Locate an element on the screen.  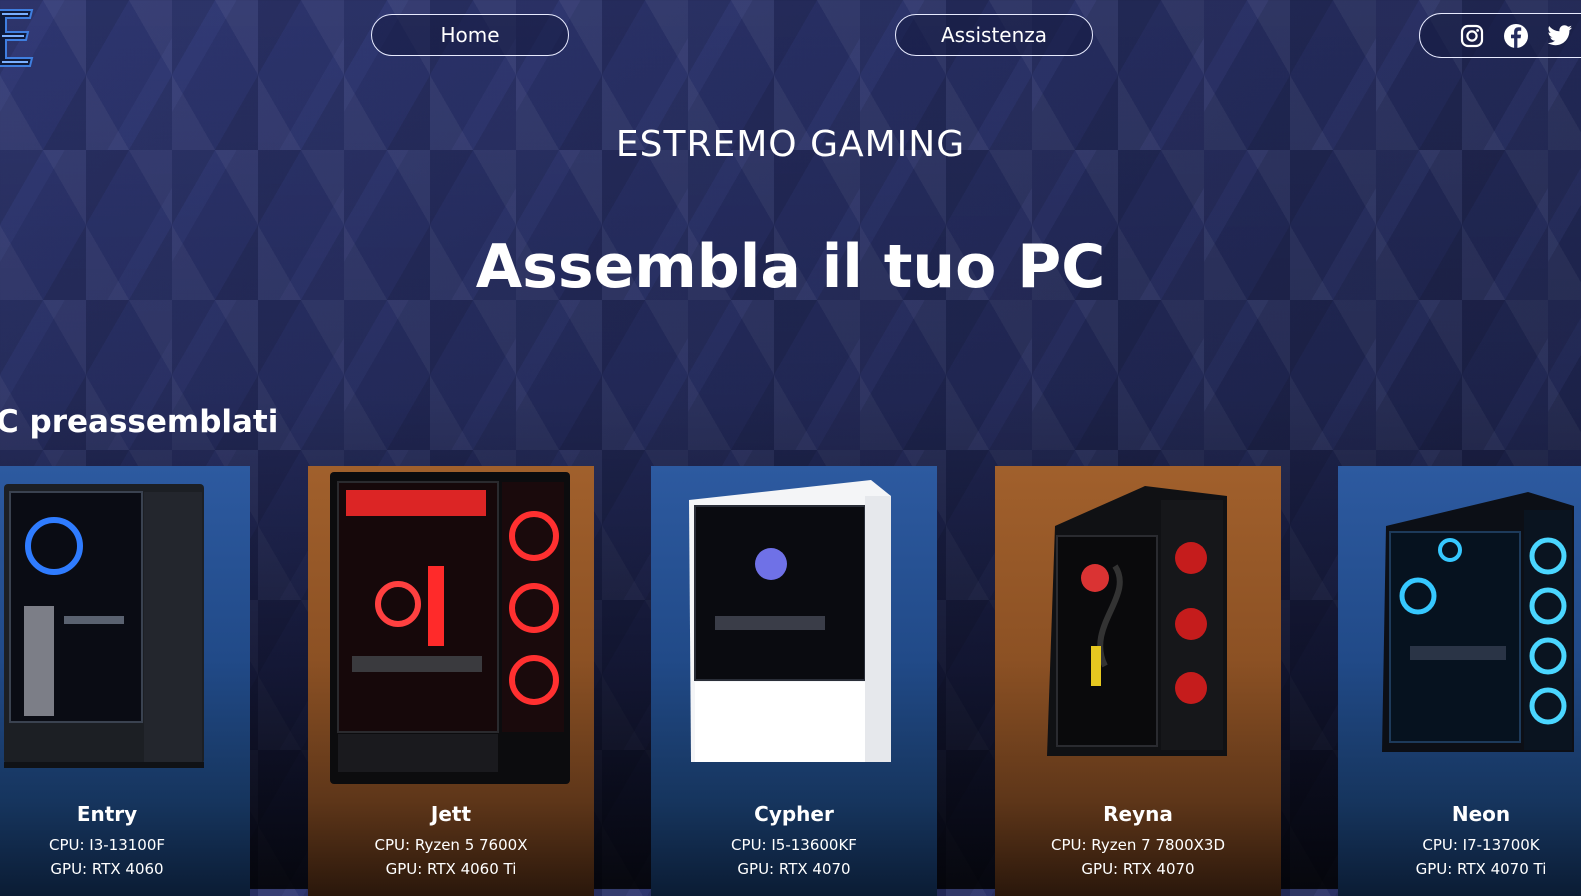
social-bar is located at coordinates (1500, 35).